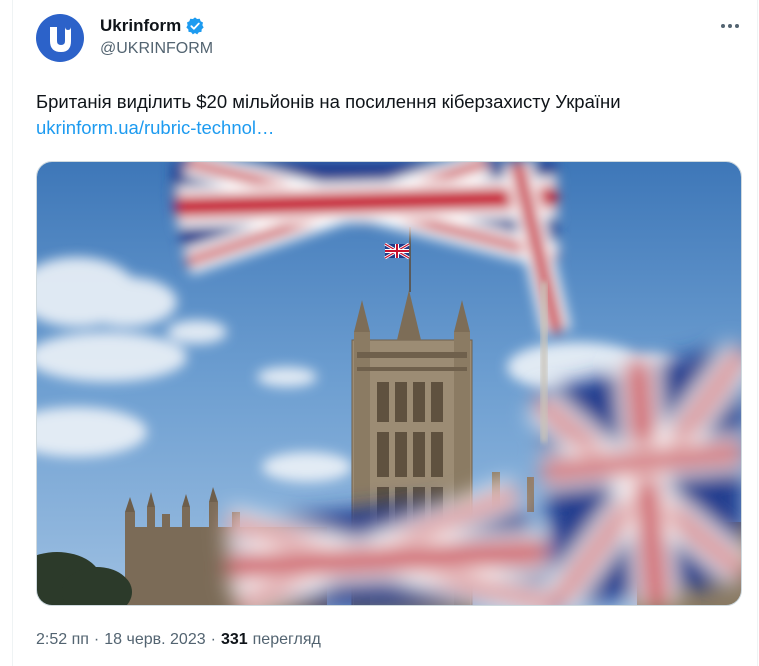  I want to click on ukrinform-logo-icon, so click(60, 38).